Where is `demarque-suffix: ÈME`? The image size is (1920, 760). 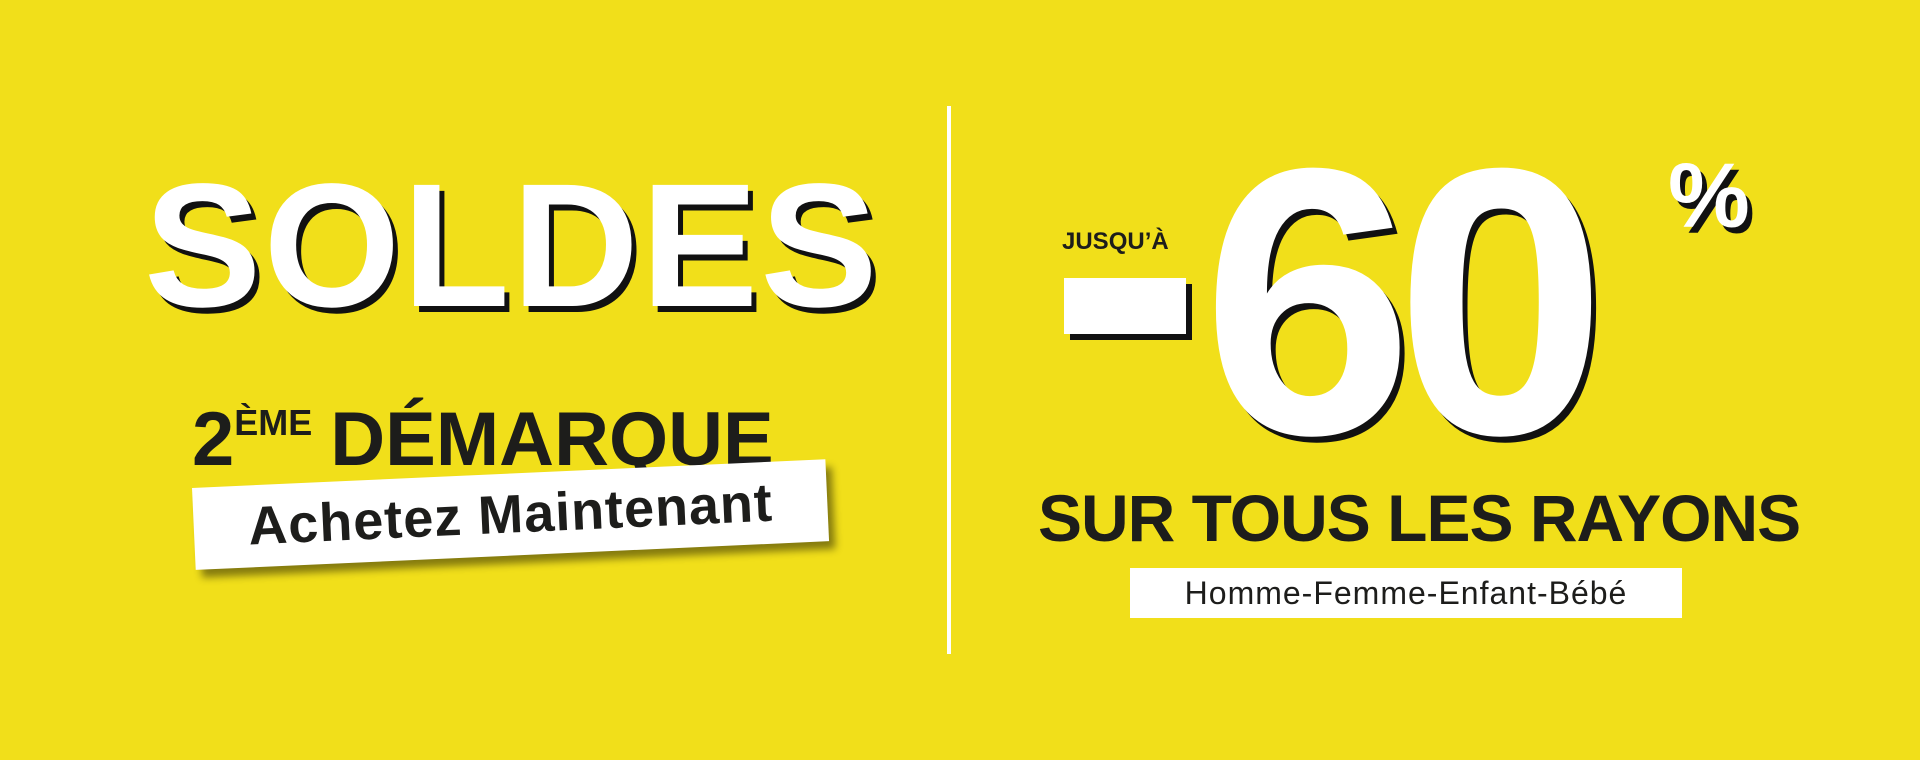
demarque-suffix: ÈME is located at coordinates (273, 422).